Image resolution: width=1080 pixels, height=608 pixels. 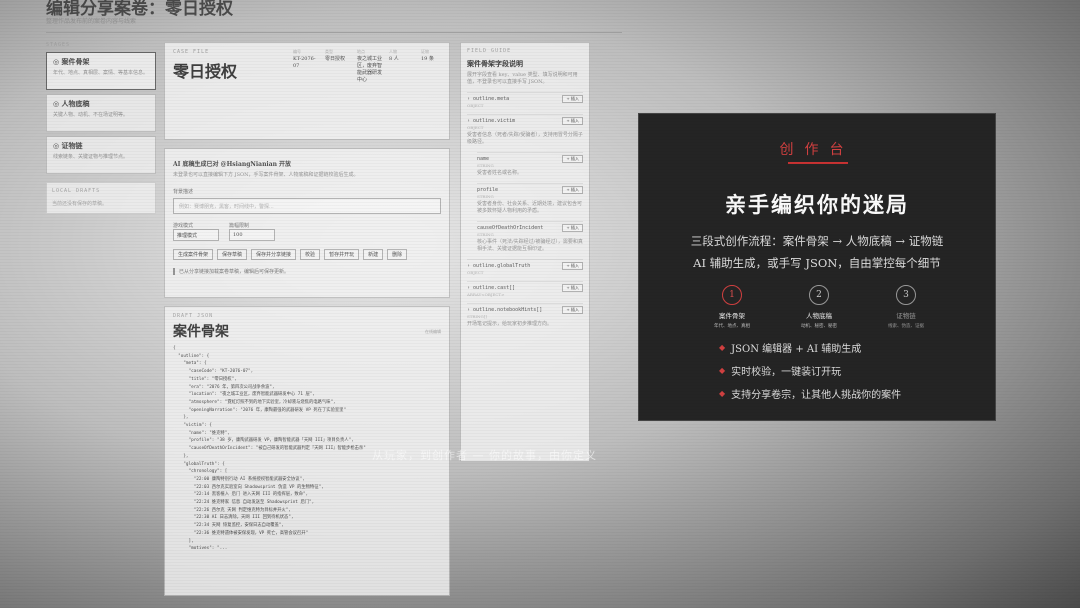 I want to click on stages-label: STAGES, so click(x=58, y=45).